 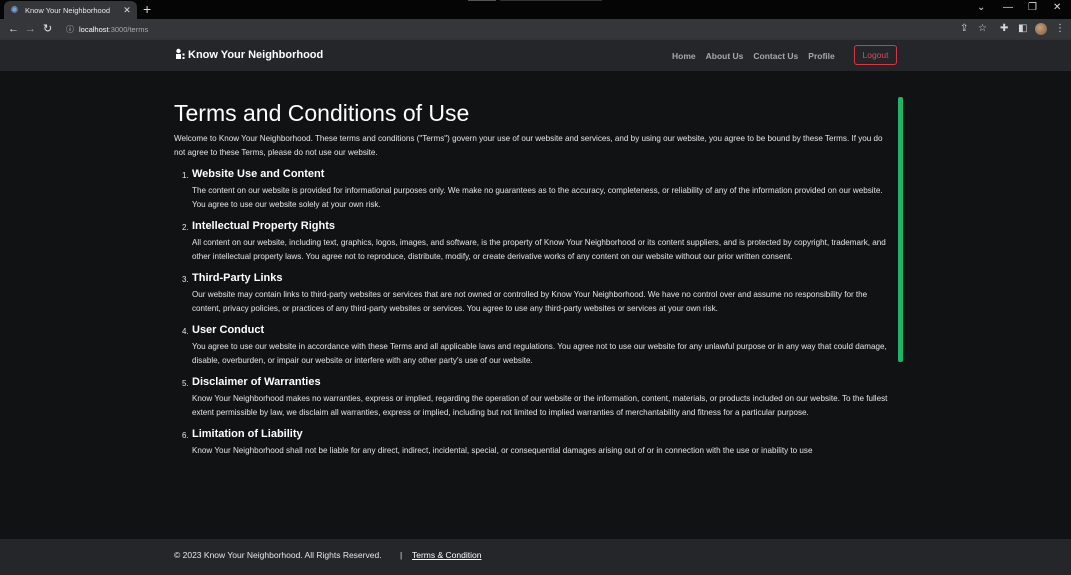 I want to click on neighborhood-logo-icon, so click(x=180, y=53).